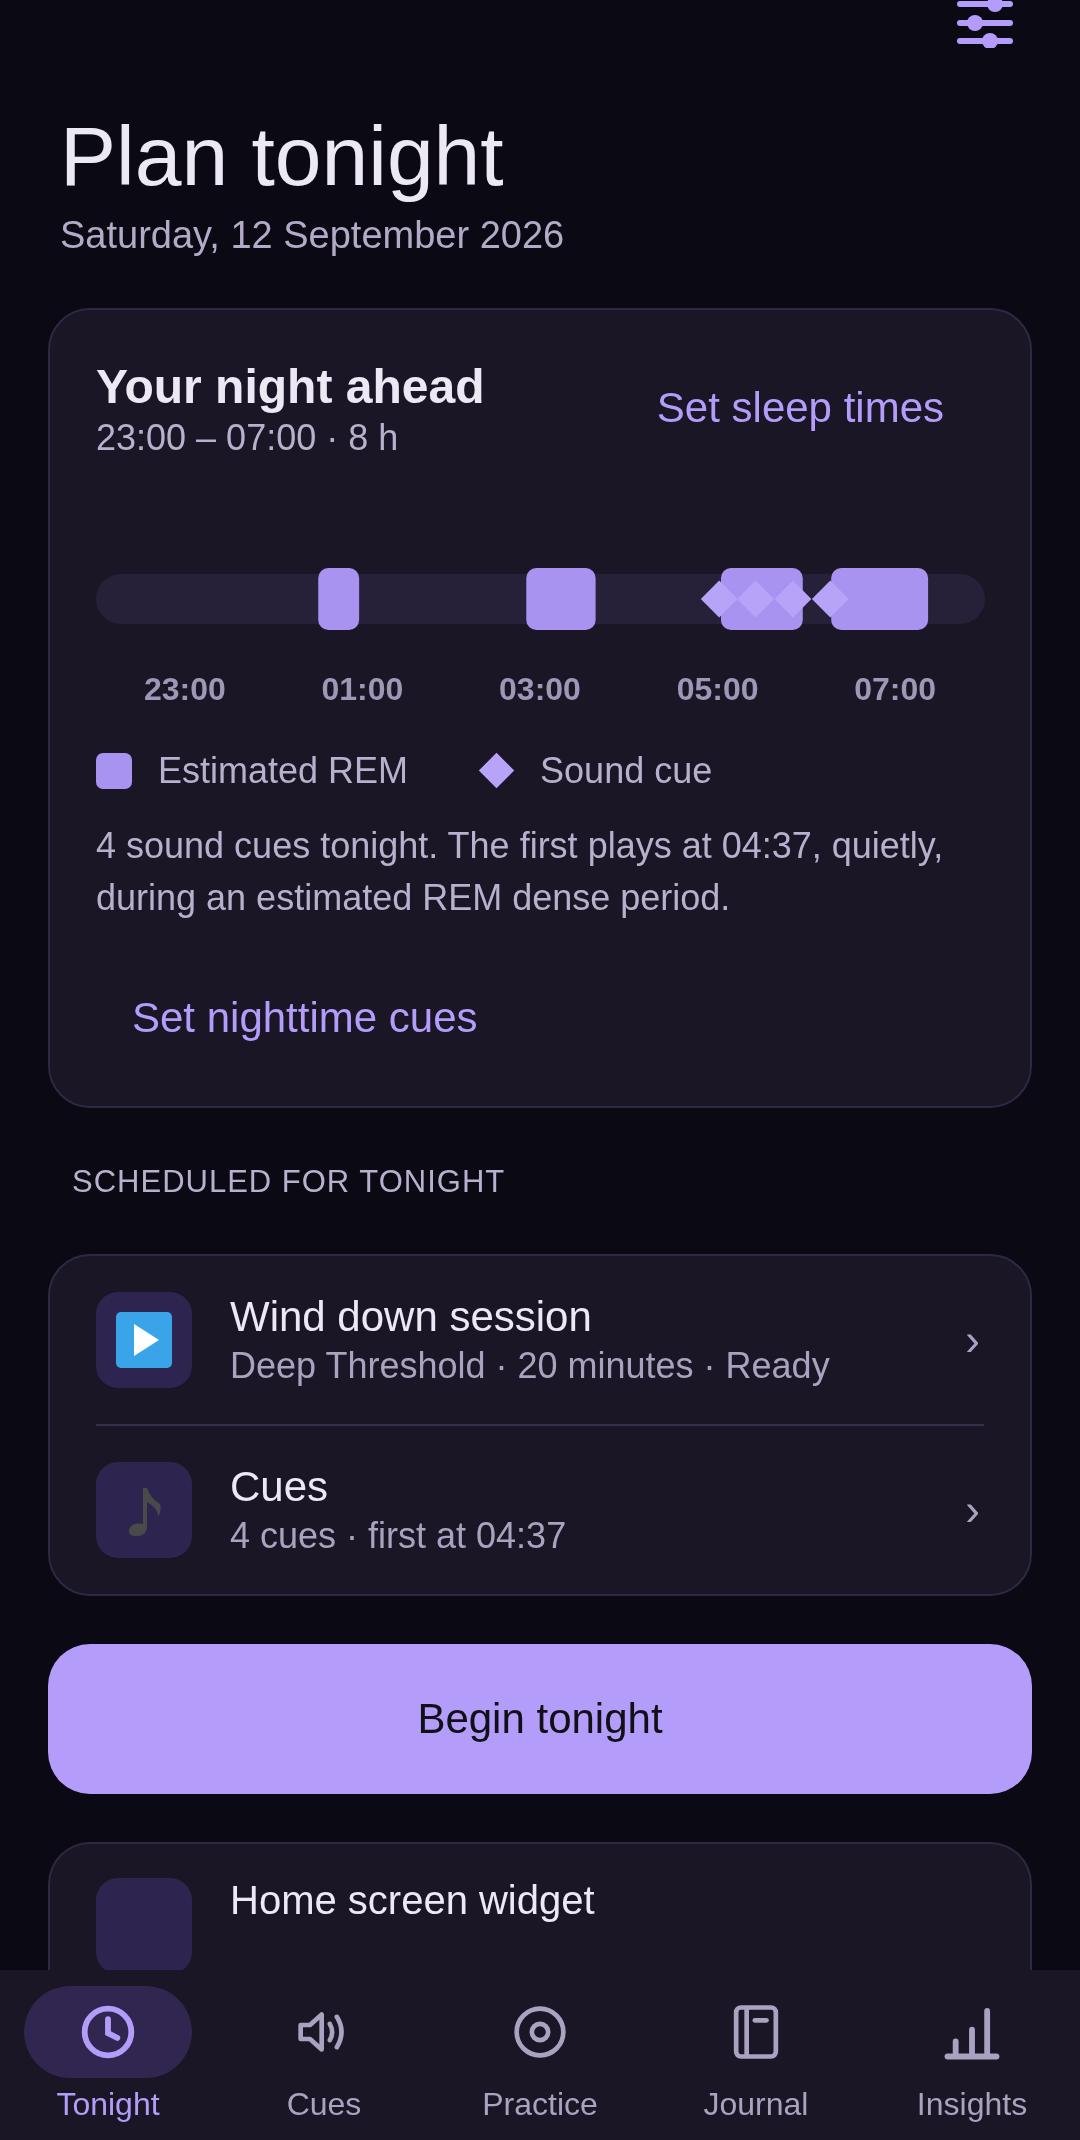 This screenshot has width=1080, height=2140. I want to click on rem-legend-icon, so click(114, 770).